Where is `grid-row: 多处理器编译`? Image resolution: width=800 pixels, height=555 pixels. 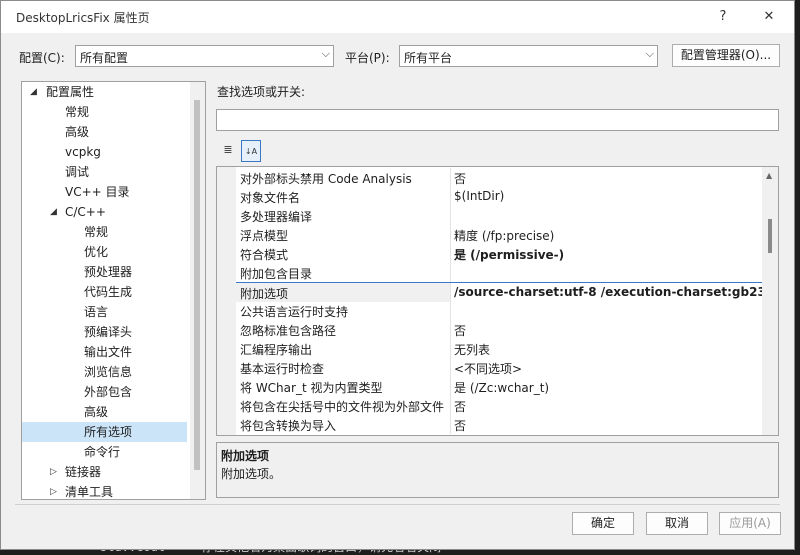
grid-row: 多处理器编译 is located at coordinates (499, 215).